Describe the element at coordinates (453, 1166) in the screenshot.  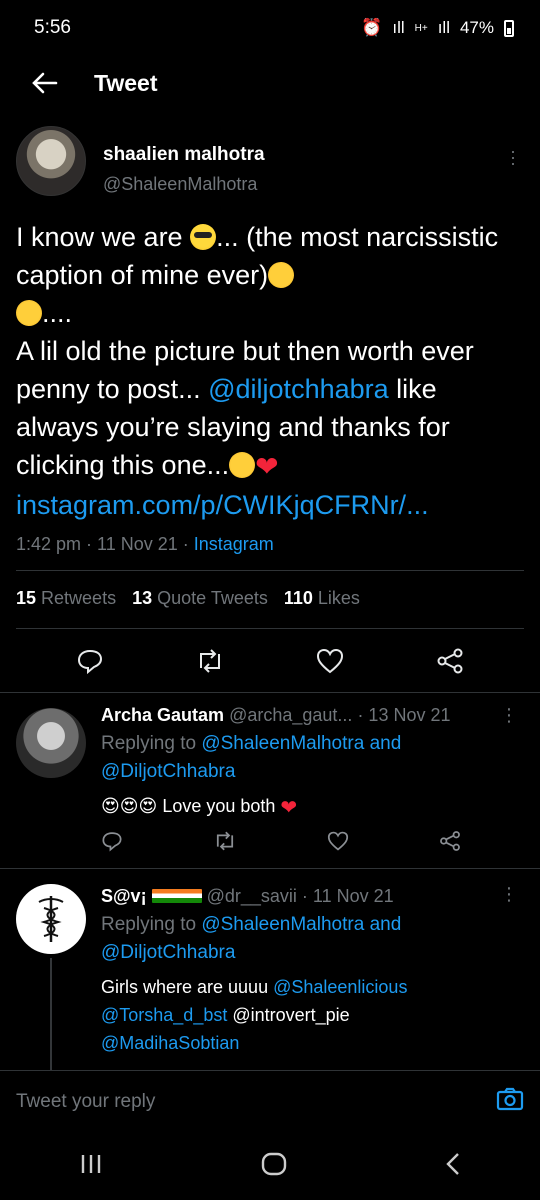
I see `back-nav-icon` at that location.